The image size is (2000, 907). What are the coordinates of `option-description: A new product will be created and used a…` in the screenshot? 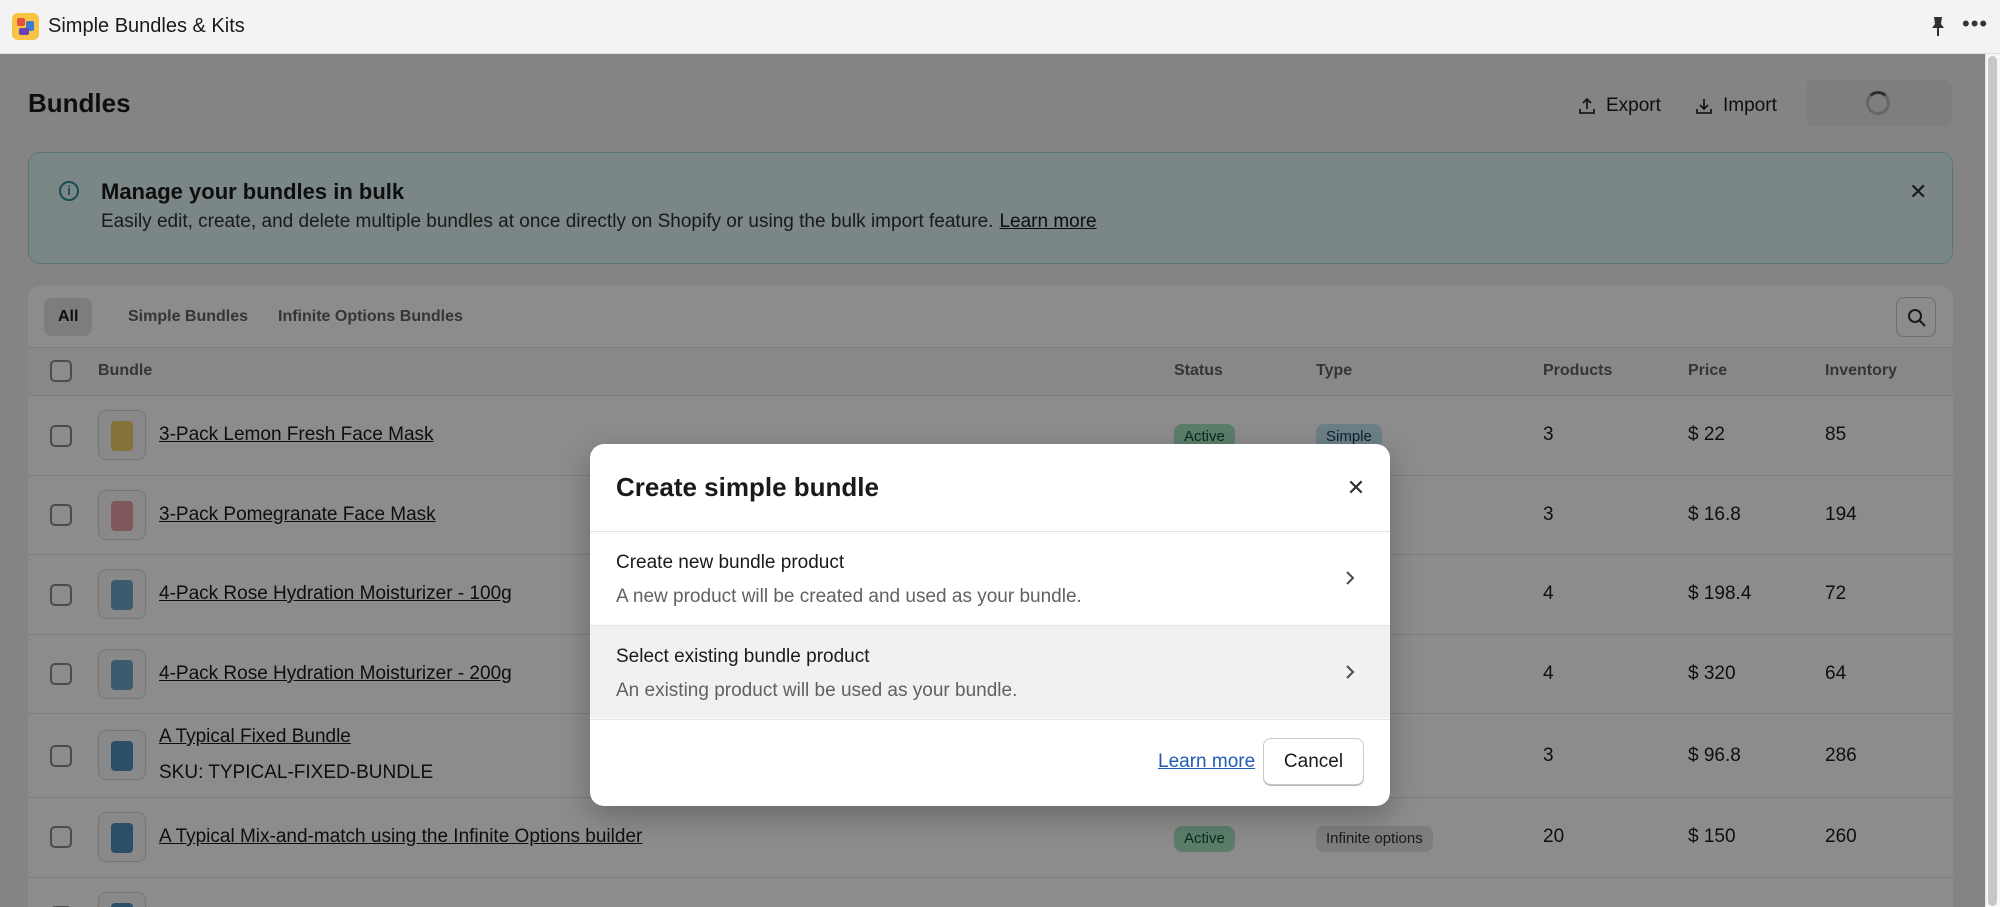 It's located at (849, 596).